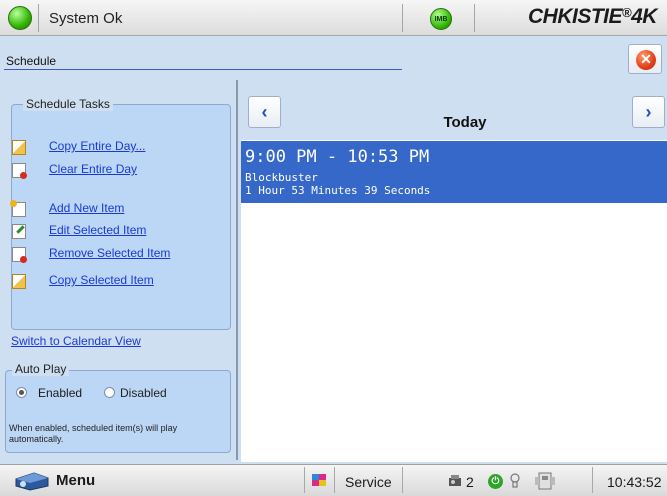 The height and width of the screenshot is (496, 667). I want to click on auto-play-disabled-label: Disabled, so click(143, 393).